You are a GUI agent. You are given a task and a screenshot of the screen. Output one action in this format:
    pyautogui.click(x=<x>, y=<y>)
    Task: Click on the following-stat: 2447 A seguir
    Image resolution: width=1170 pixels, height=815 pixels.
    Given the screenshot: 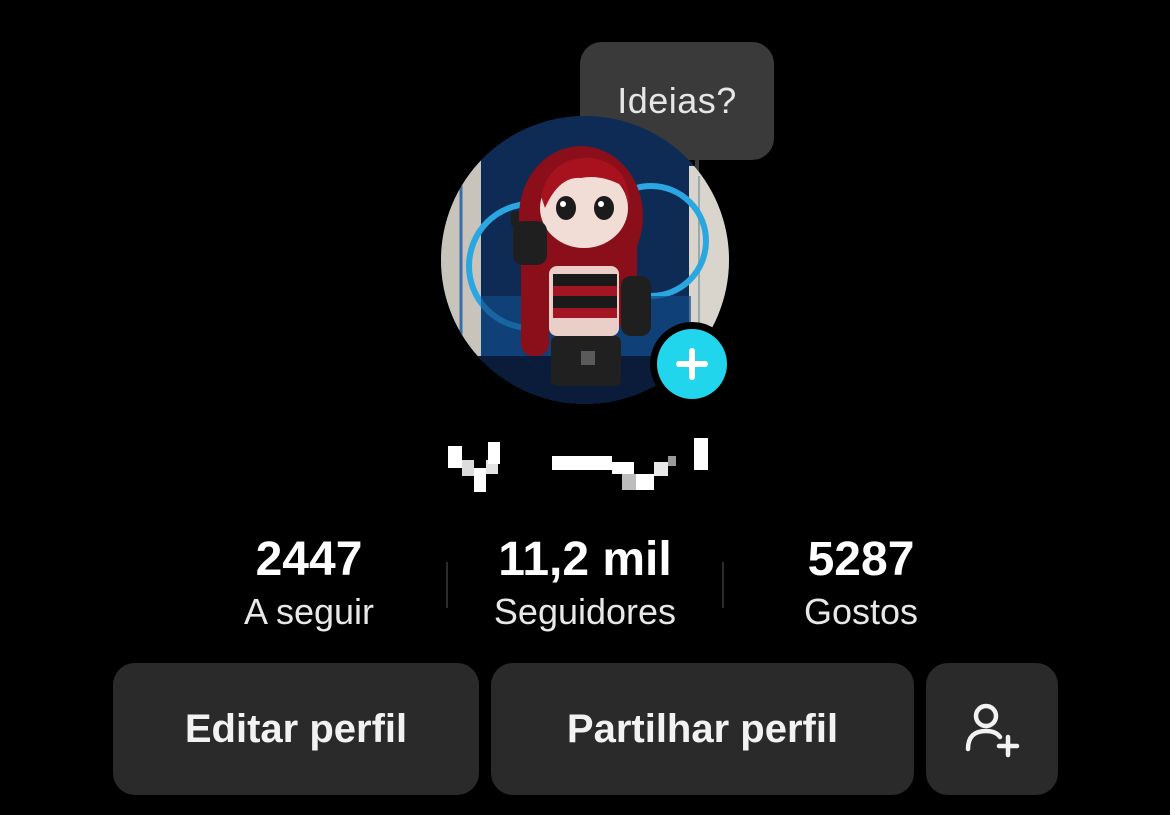 What is the action you would take?
    pyautogui.click(x=309, y=584)
    